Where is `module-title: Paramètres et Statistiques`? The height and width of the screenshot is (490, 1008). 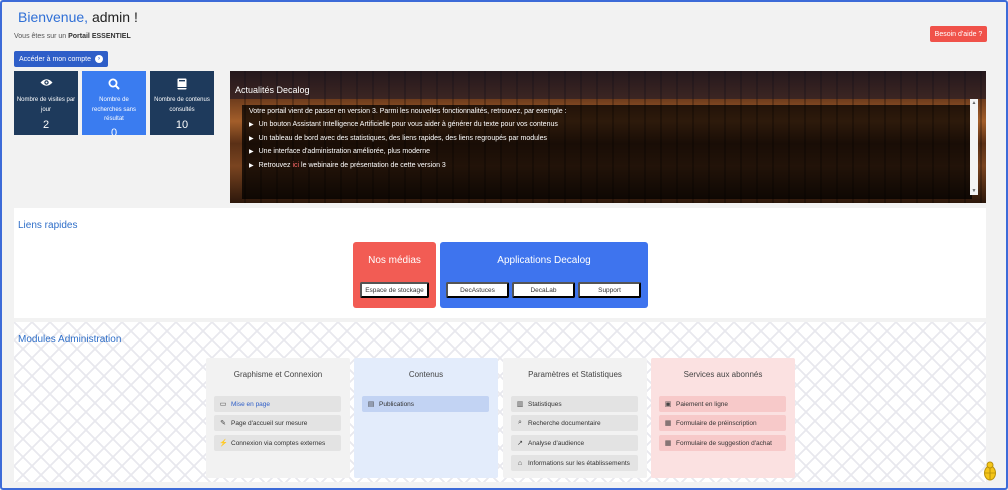 module-title: Paramètres et Statistiques is located at coordinates (575, 374).